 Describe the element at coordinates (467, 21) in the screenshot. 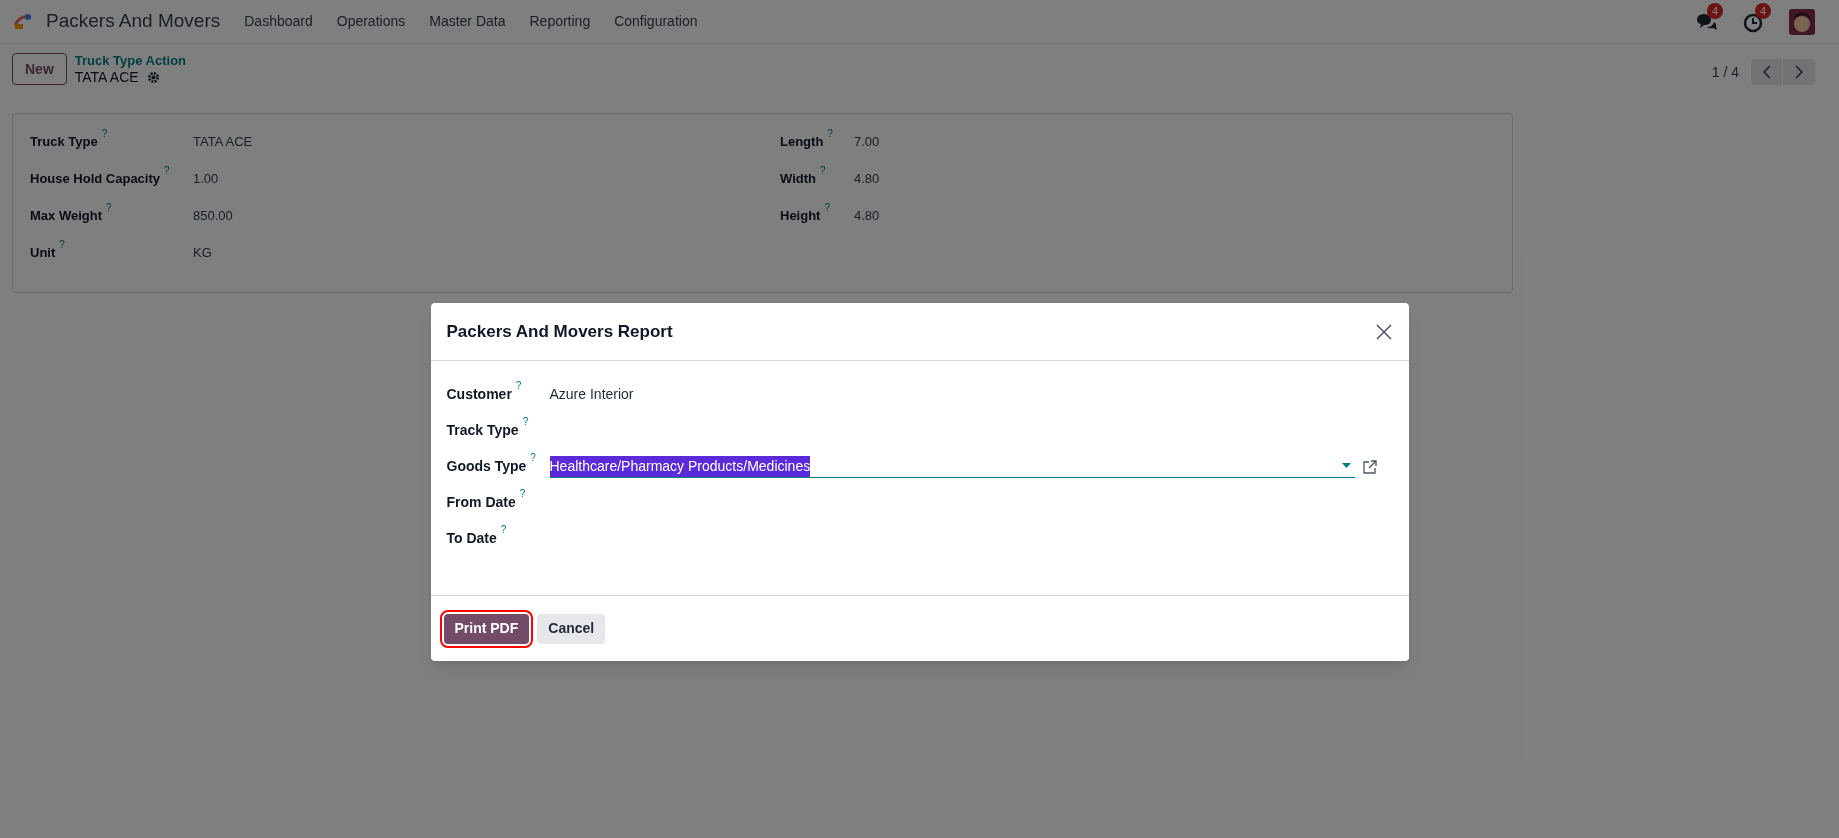

I see `menu-item: Master Data` at that location.